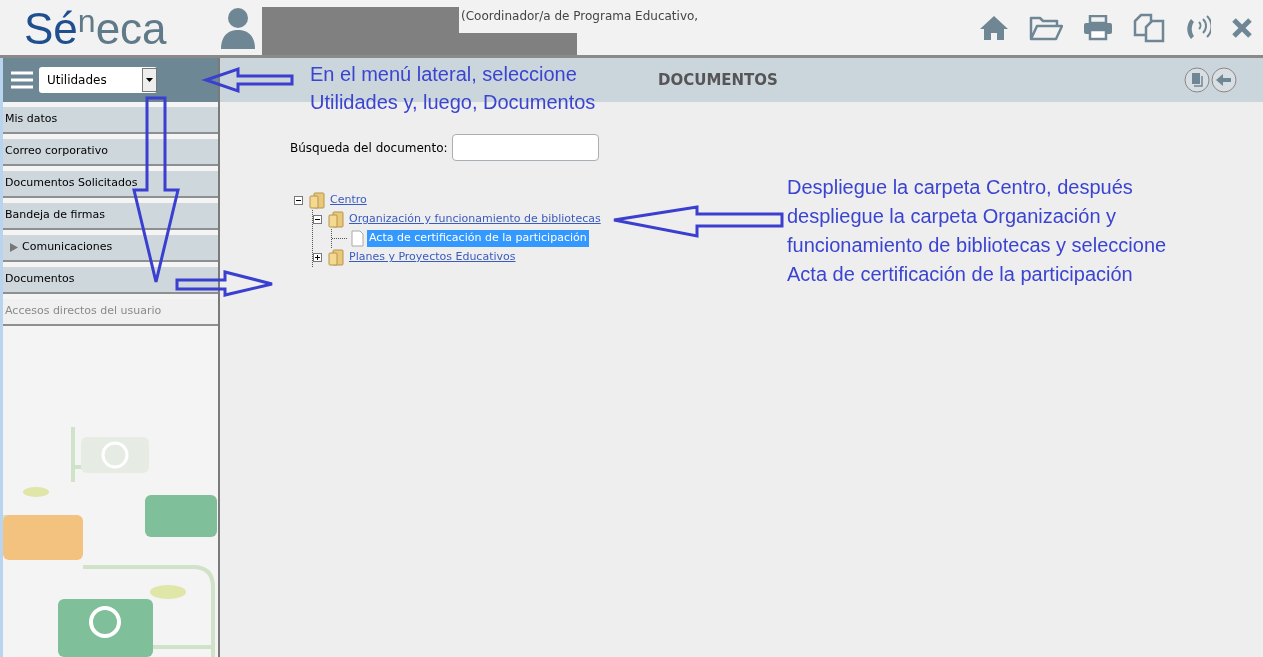  I want to click on search-label: Búsqueda del documento:, so click(369, 148).